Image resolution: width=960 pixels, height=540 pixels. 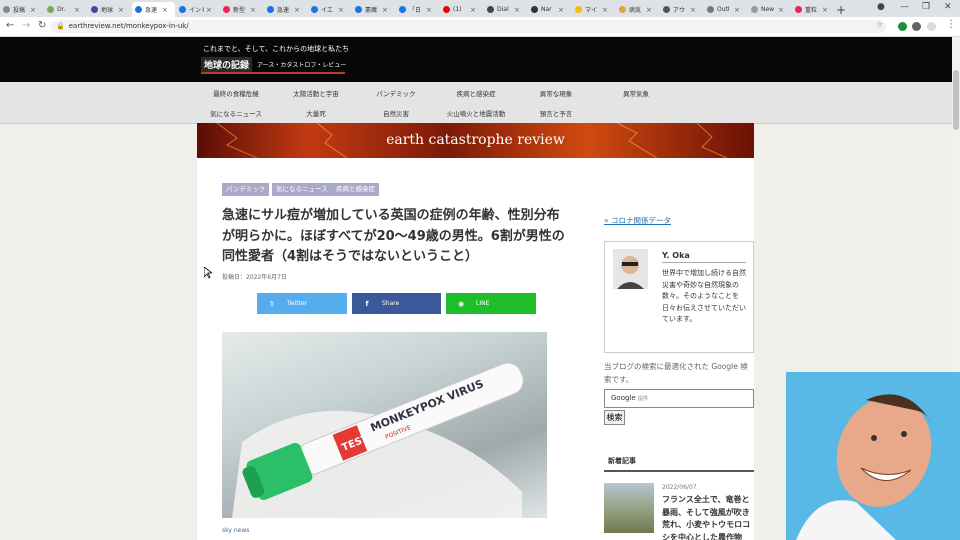 I want to click on google-search-input: Google 提供, so click(x=679, y=398).